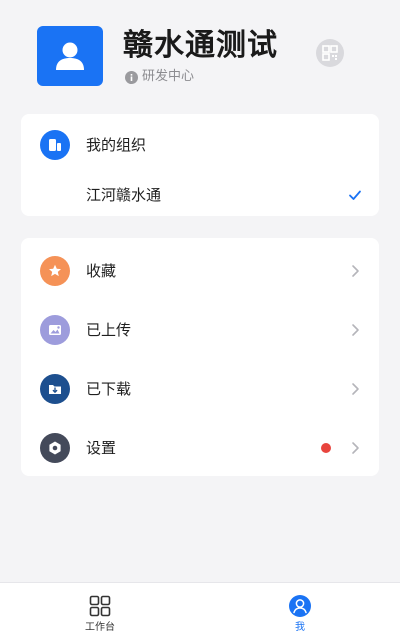  Describe the element at coordinates (101, 271) in the screenshot. I see `menu-item-label: 收藏` at that location.